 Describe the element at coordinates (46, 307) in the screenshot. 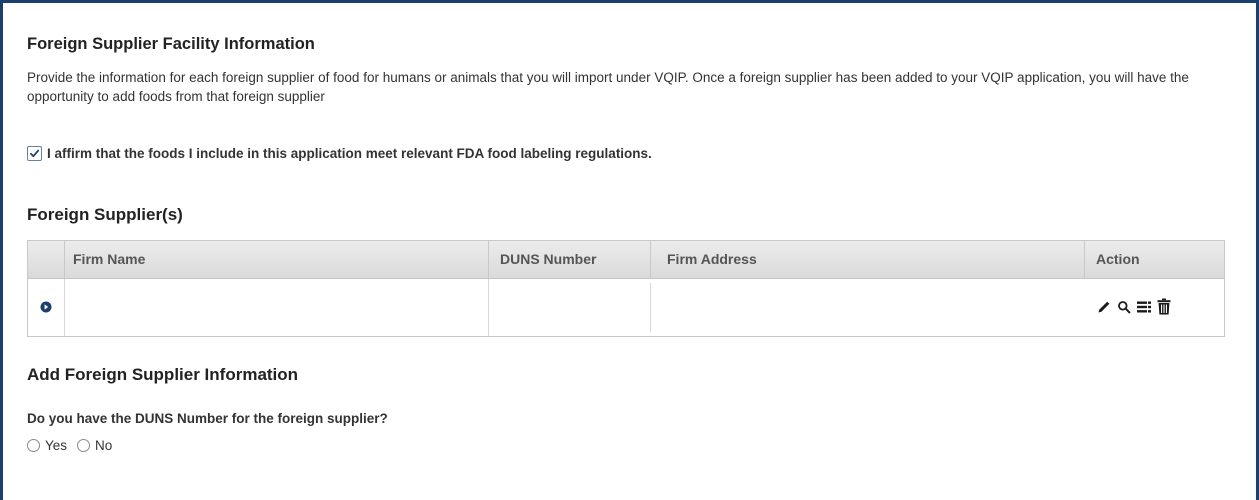

I see `expand-row-icon` at that location.